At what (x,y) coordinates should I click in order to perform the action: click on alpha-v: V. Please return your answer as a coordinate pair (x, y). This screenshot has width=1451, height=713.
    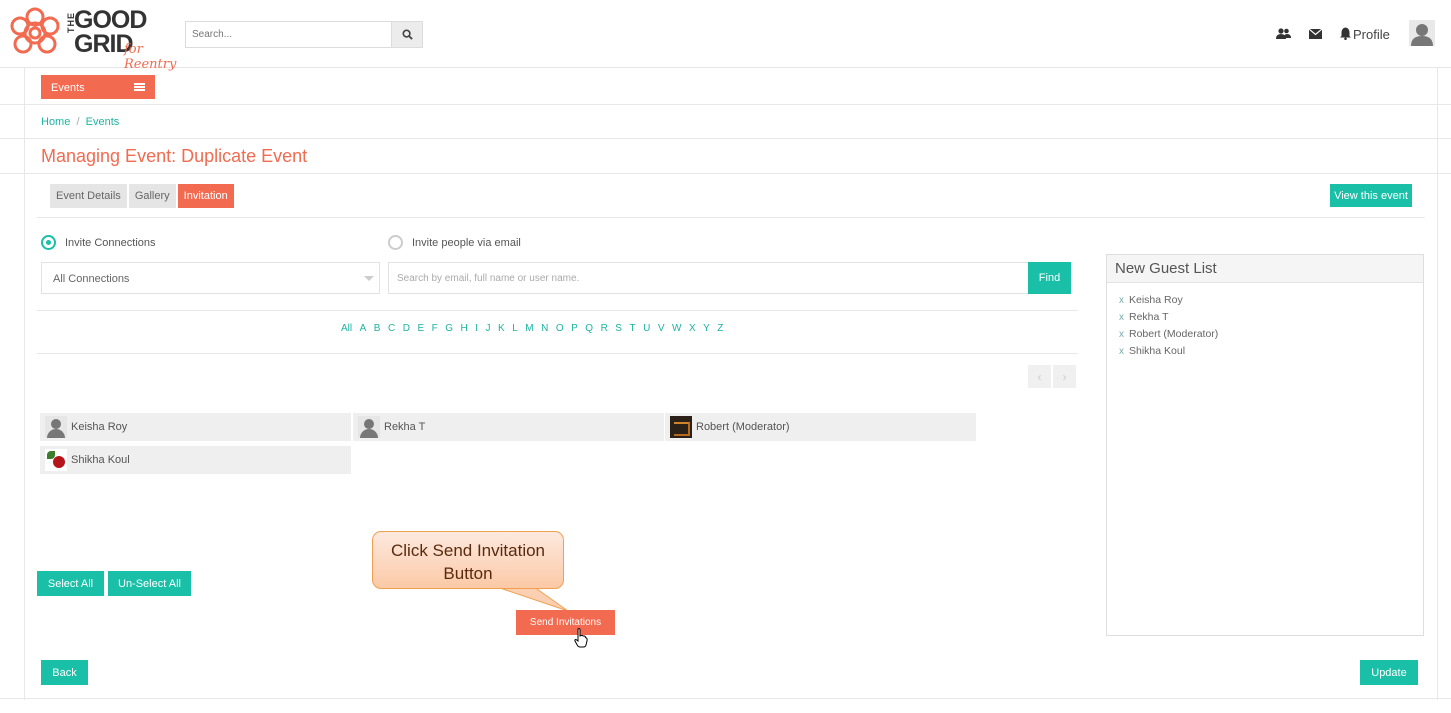
    Looking at the image, I should click on (661, 328).